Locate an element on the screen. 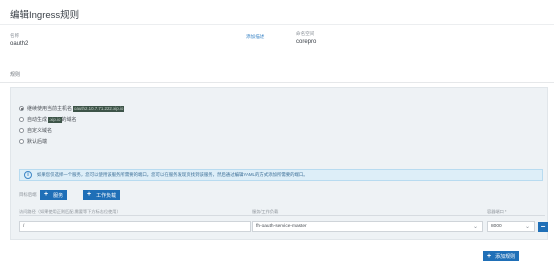 The width and height of the screenshot is (554, 268). rules-section-label: 规则 is located at coordinates (15, 75).